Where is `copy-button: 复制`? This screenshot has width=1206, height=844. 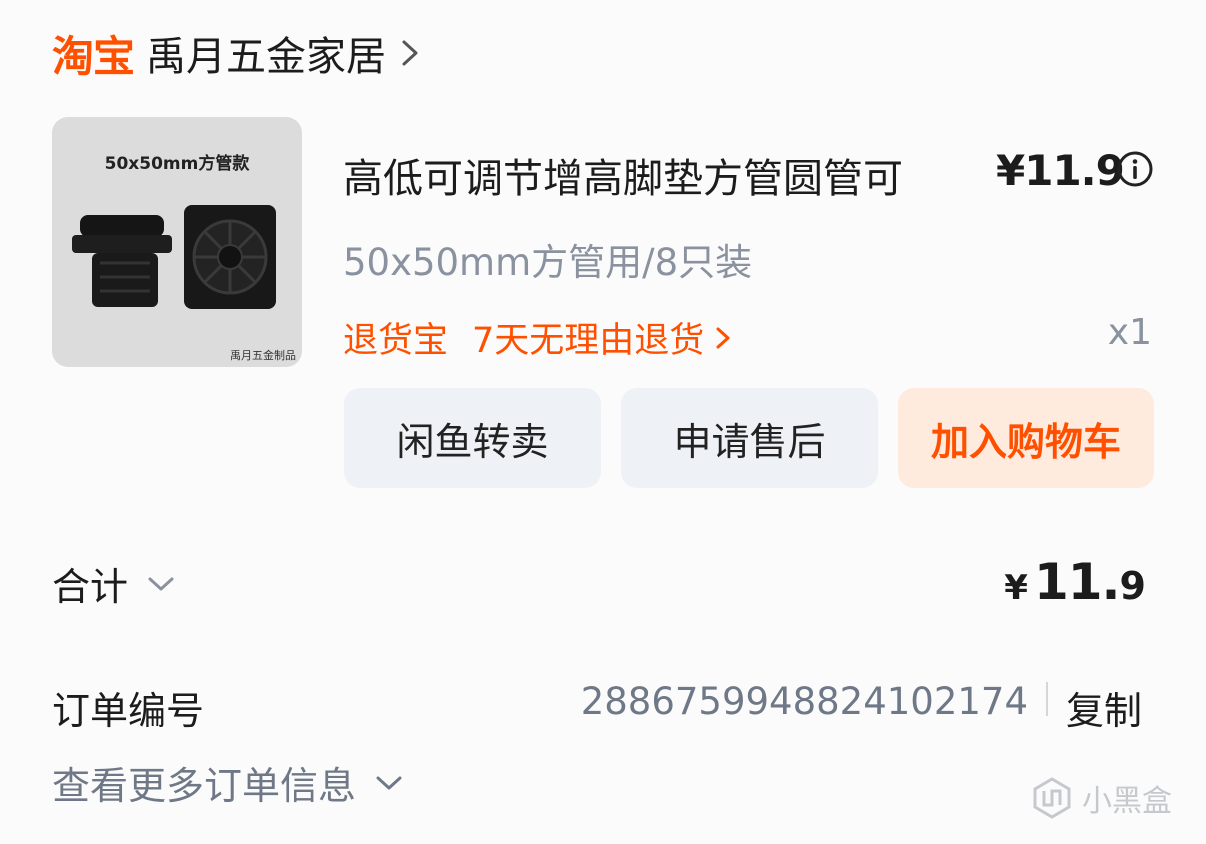 copy-button: 复制 is located at coordinates (1104, 707).